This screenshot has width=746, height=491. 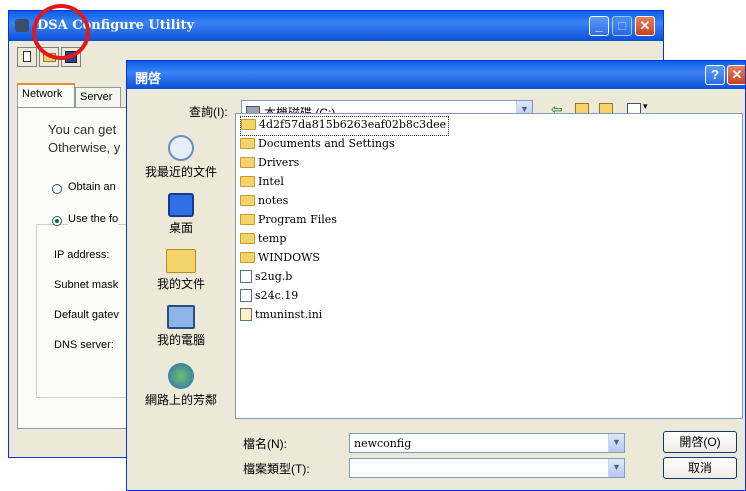 What do you see at coordinates (326, 143) in the screenshot?
I see `file-name: Documents and Settings` at bounding box center [326, 143].